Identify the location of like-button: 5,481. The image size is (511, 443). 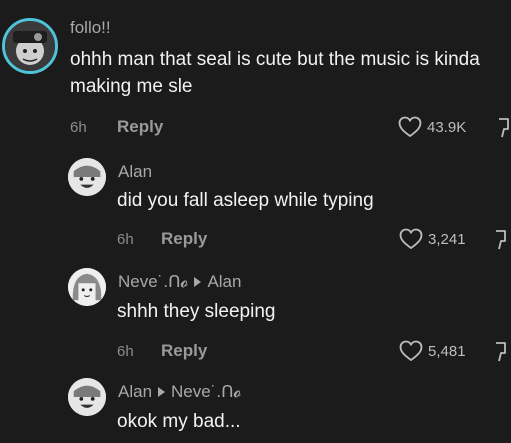
(432, 351).